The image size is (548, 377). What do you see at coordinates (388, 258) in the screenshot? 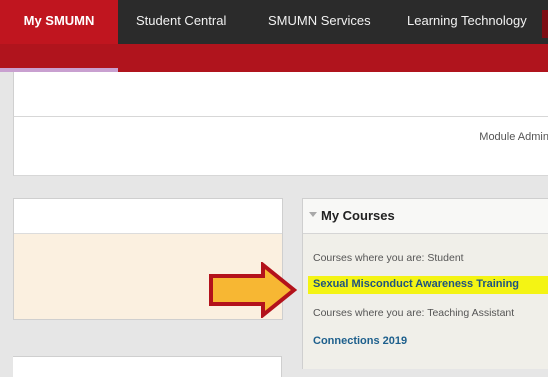
I see `student-courses-heading: Courses where you are: Student` at bounding box center [388, 258].